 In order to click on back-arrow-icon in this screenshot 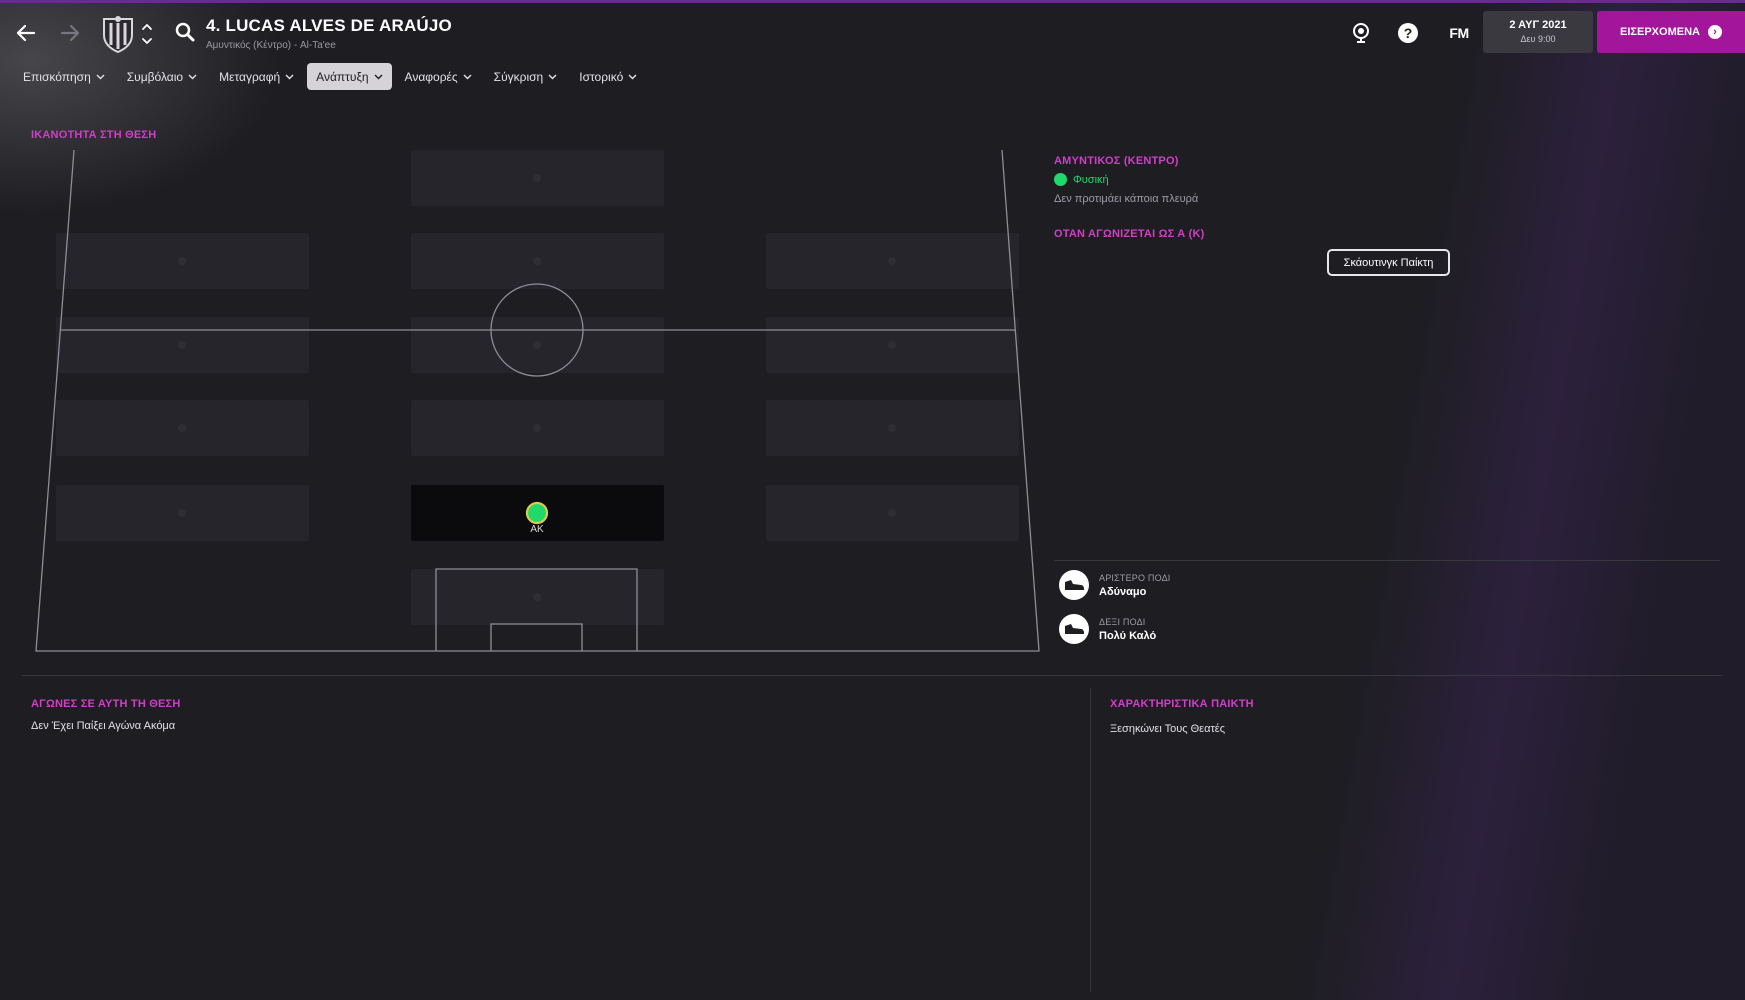, I will do `click(26, 33)`.